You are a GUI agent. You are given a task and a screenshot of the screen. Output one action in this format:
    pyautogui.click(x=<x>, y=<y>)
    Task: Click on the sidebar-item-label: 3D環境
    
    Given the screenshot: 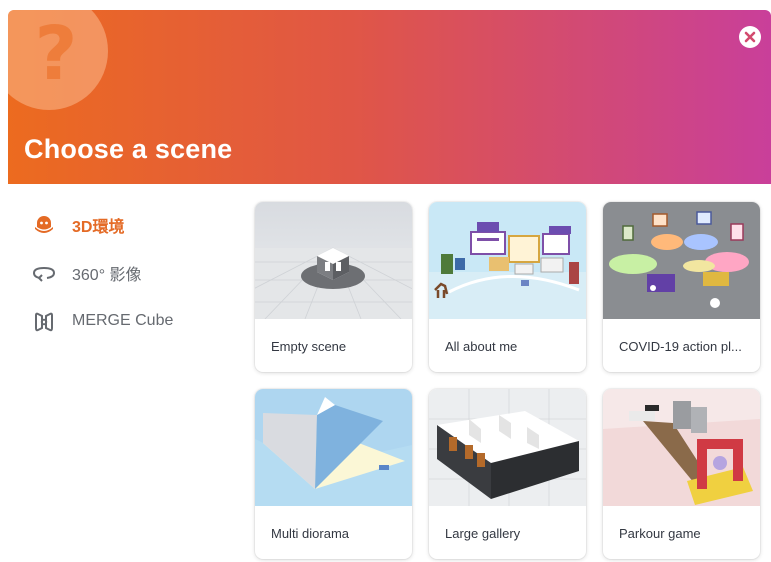 What is the action you would take?
    pyautogui.click(x=98, y=227)
    